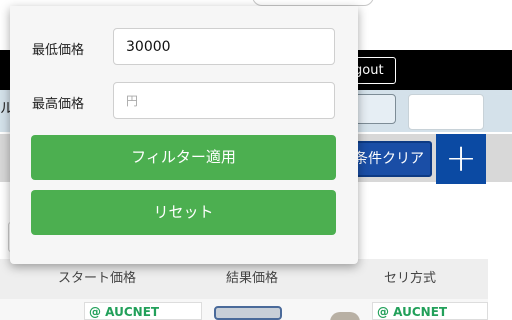  Describe the element at coordinates (183, 157) in the screenshot. I see `apply-filter-button: フィルター適用` at that location.